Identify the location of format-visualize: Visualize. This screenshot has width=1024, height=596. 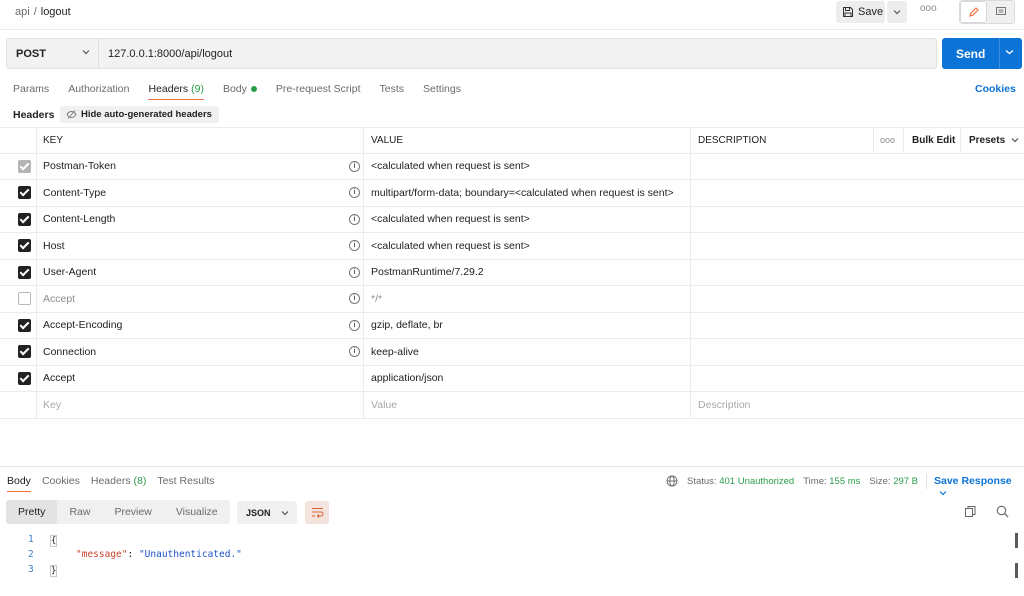
(197, 512).